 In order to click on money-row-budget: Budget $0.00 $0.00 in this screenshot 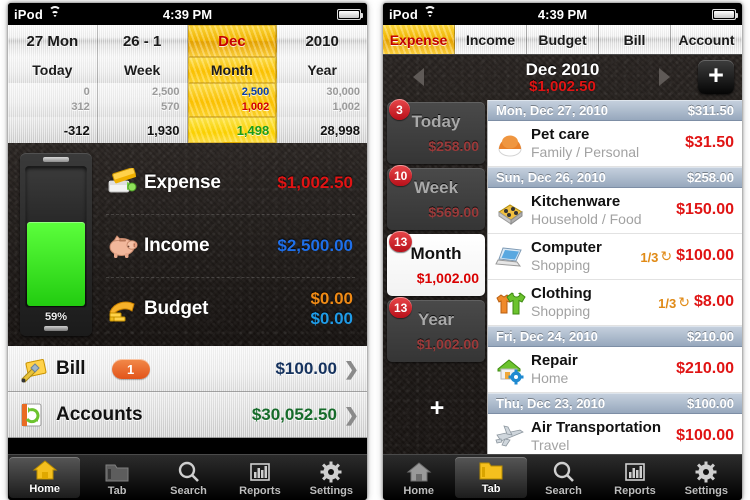, I will do `click(231, 308)`.